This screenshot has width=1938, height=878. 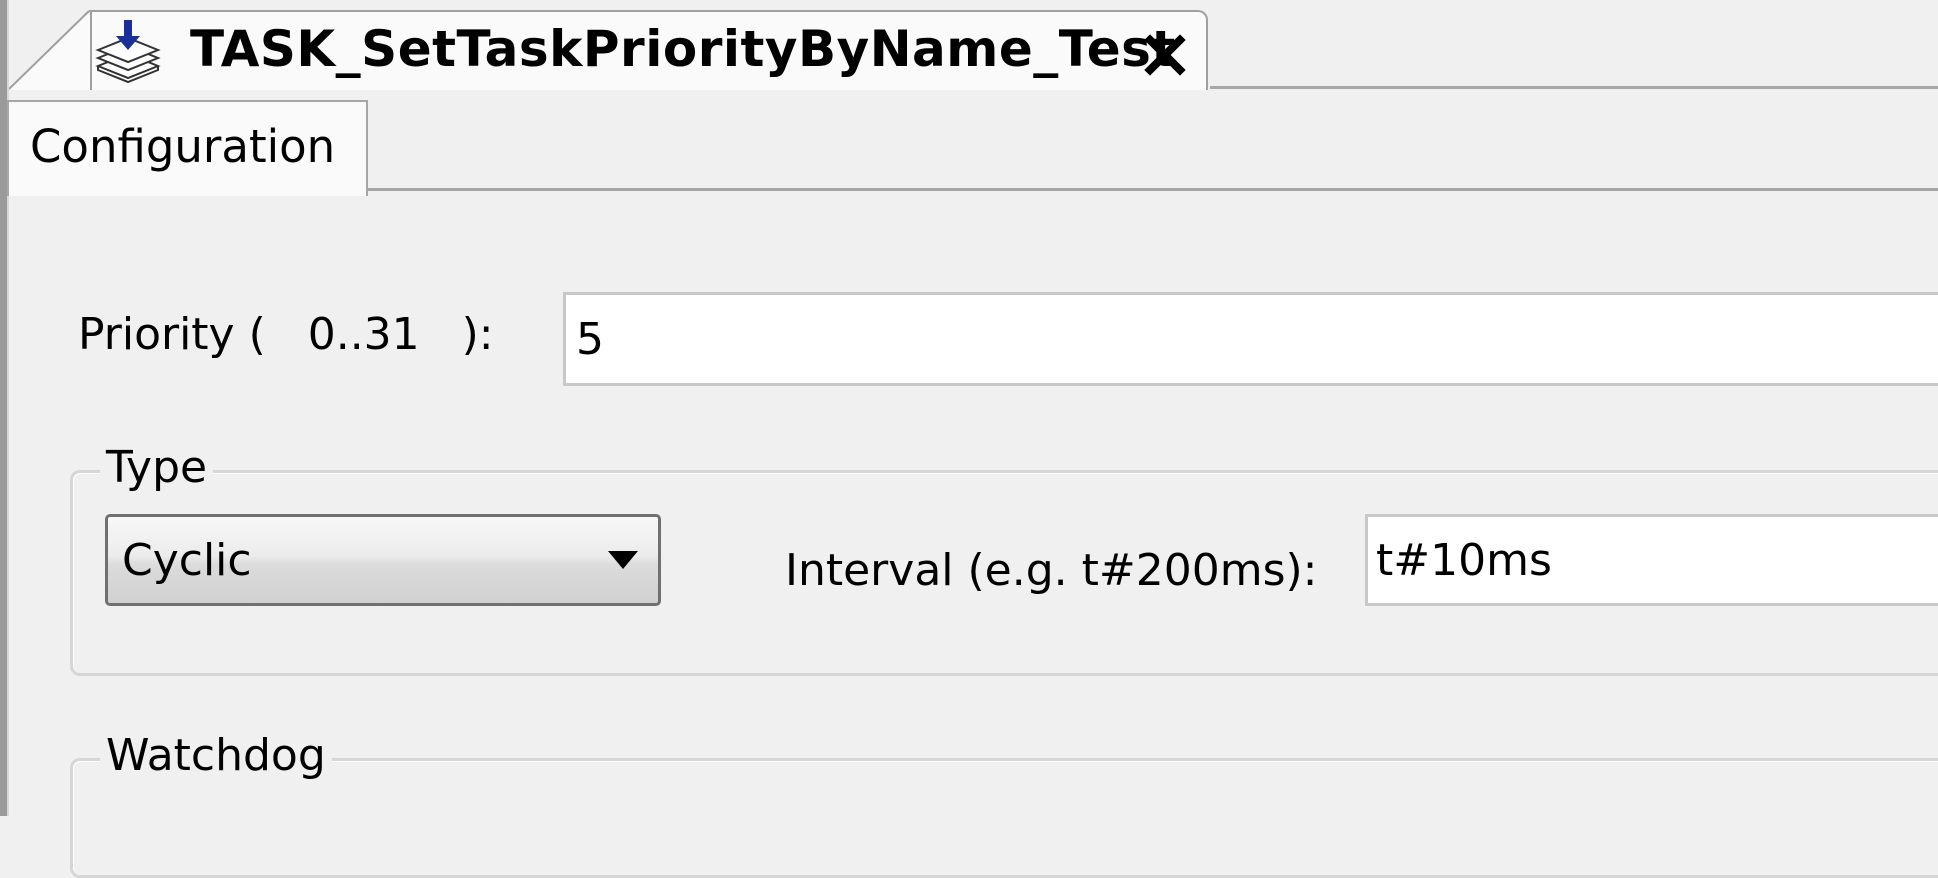 What do you see at coordinates (1250, 339) in the screenshot?
I see `priority-input` at bounding box center [1250, 339].